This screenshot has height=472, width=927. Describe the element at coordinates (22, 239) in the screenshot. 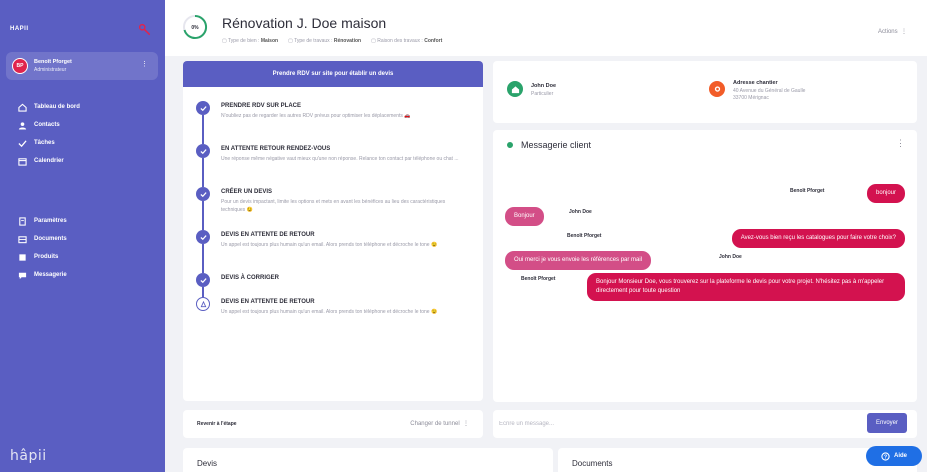

I see `documents-icon` at that location.